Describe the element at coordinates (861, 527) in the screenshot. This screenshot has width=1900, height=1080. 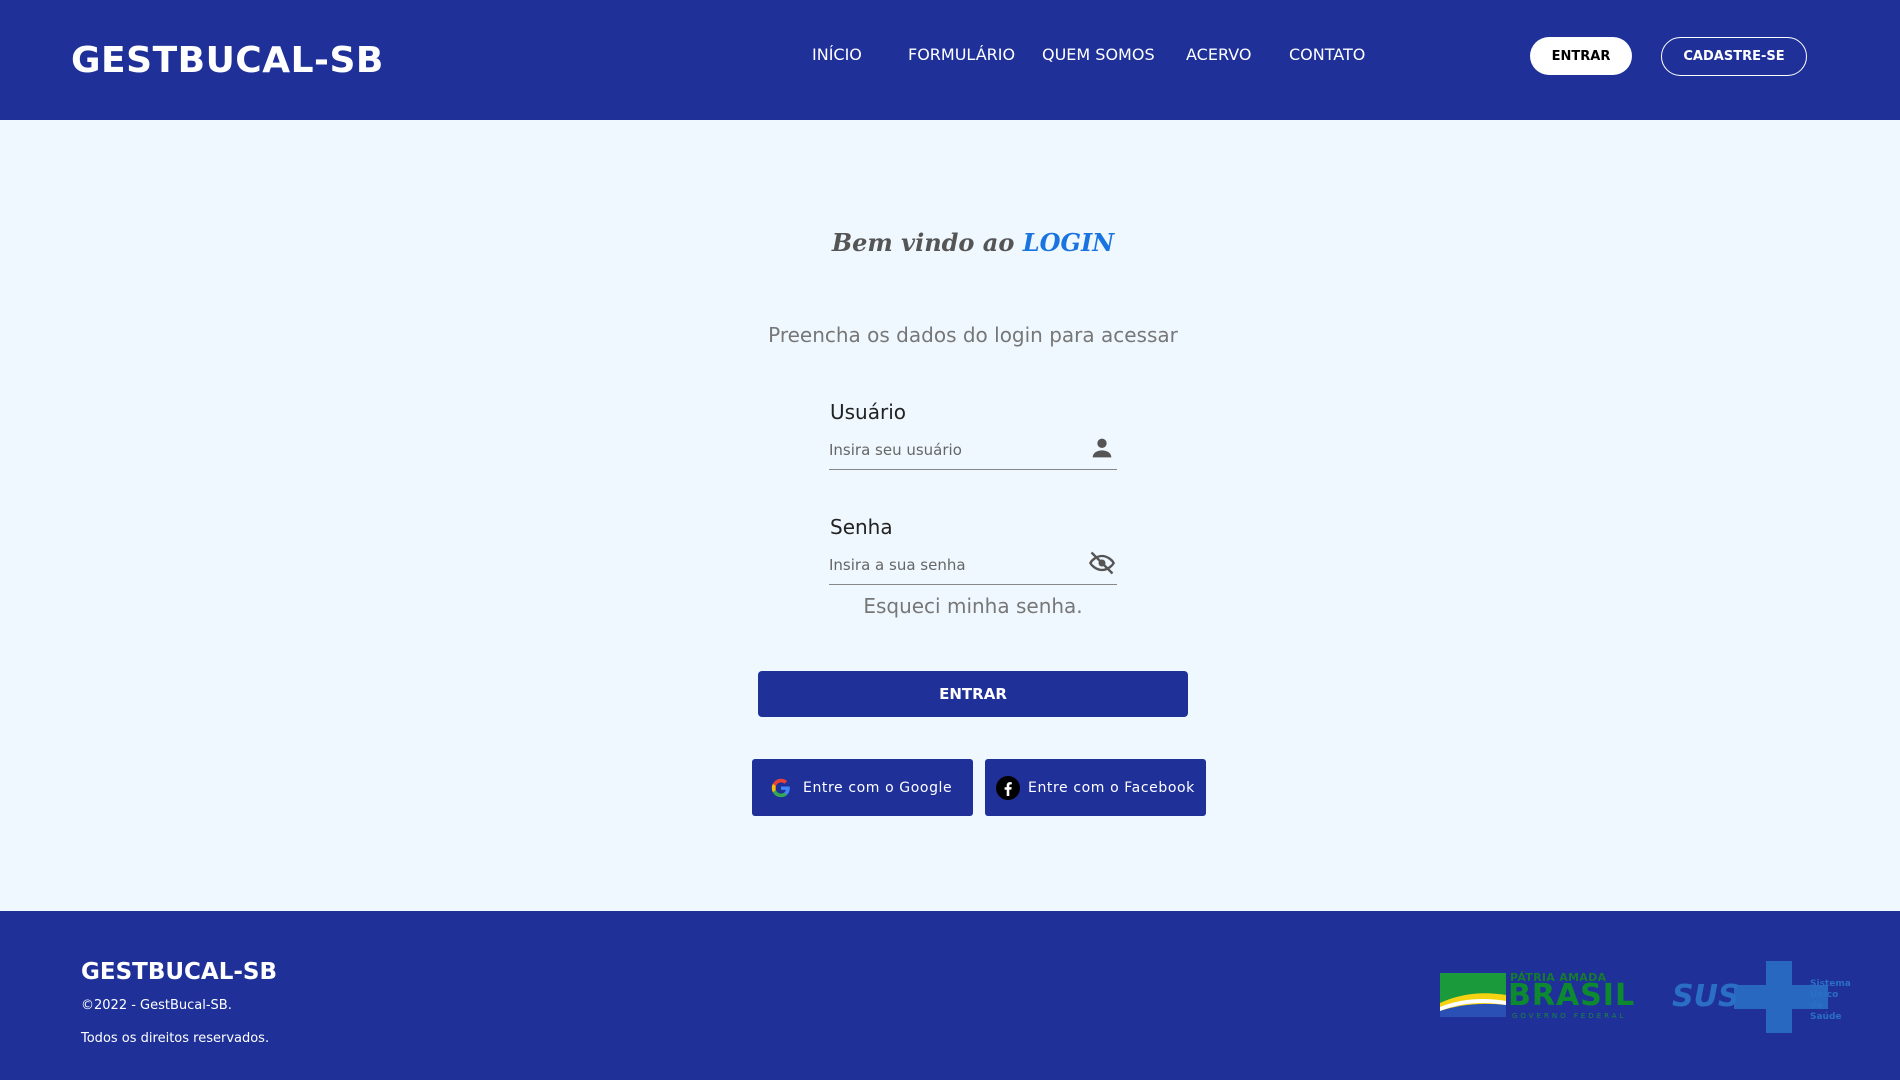
I see `password-label: Senha` at that location.